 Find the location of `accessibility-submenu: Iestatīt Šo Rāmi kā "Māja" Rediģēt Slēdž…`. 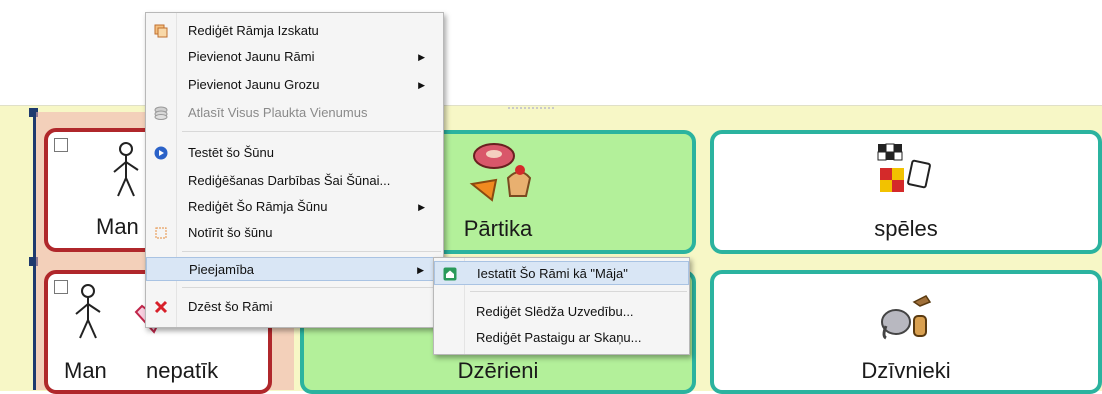

accessibility-submenu: Iestatīt Šo Rāmi kā "Māja" Rediģēt Slēdž… is located at coordinates (561, 306).